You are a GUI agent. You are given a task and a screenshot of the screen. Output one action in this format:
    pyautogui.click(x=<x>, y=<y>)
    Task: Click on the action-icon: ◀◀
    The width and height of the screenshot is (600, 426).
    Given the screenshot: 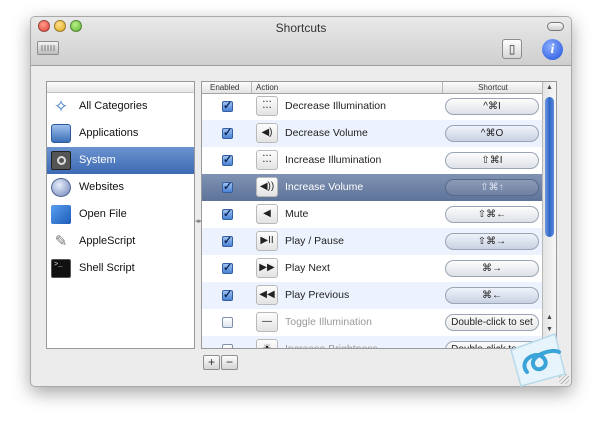 What is the action you would take?
    pyautogui.click(x=267, y=295)
    